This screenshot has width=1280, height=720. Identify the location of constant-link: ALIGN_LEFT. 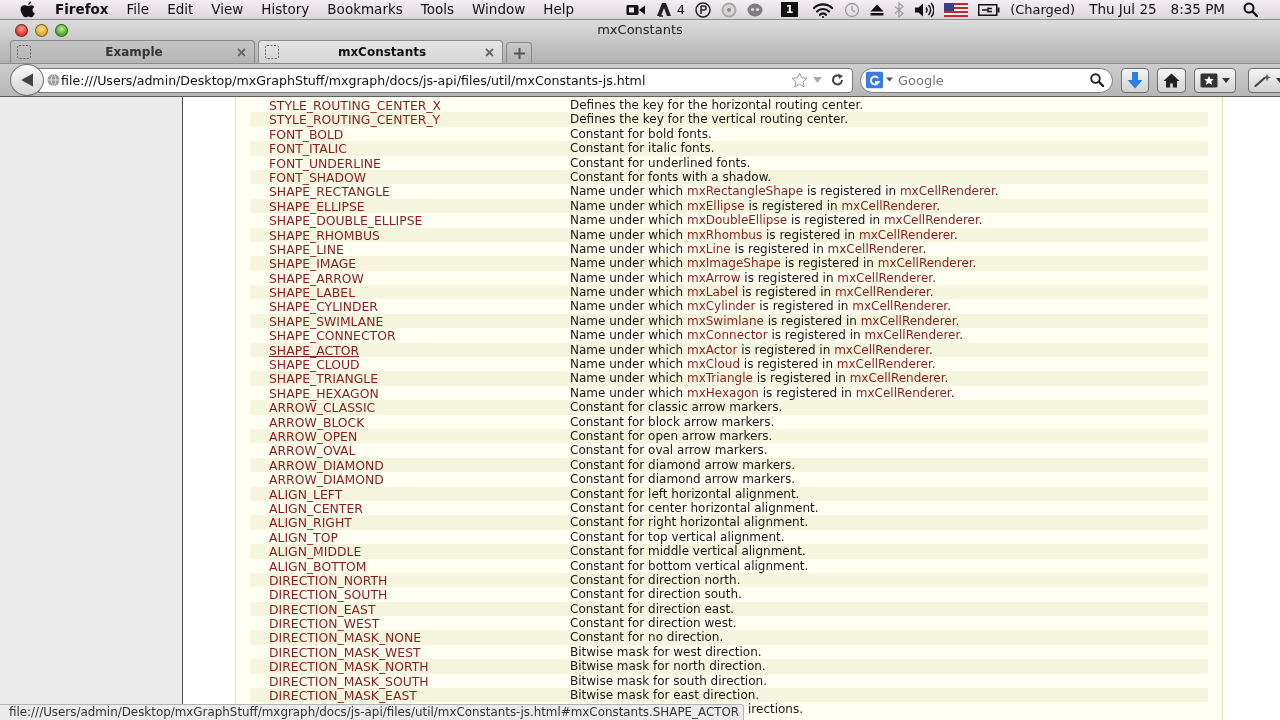
(306, 494).